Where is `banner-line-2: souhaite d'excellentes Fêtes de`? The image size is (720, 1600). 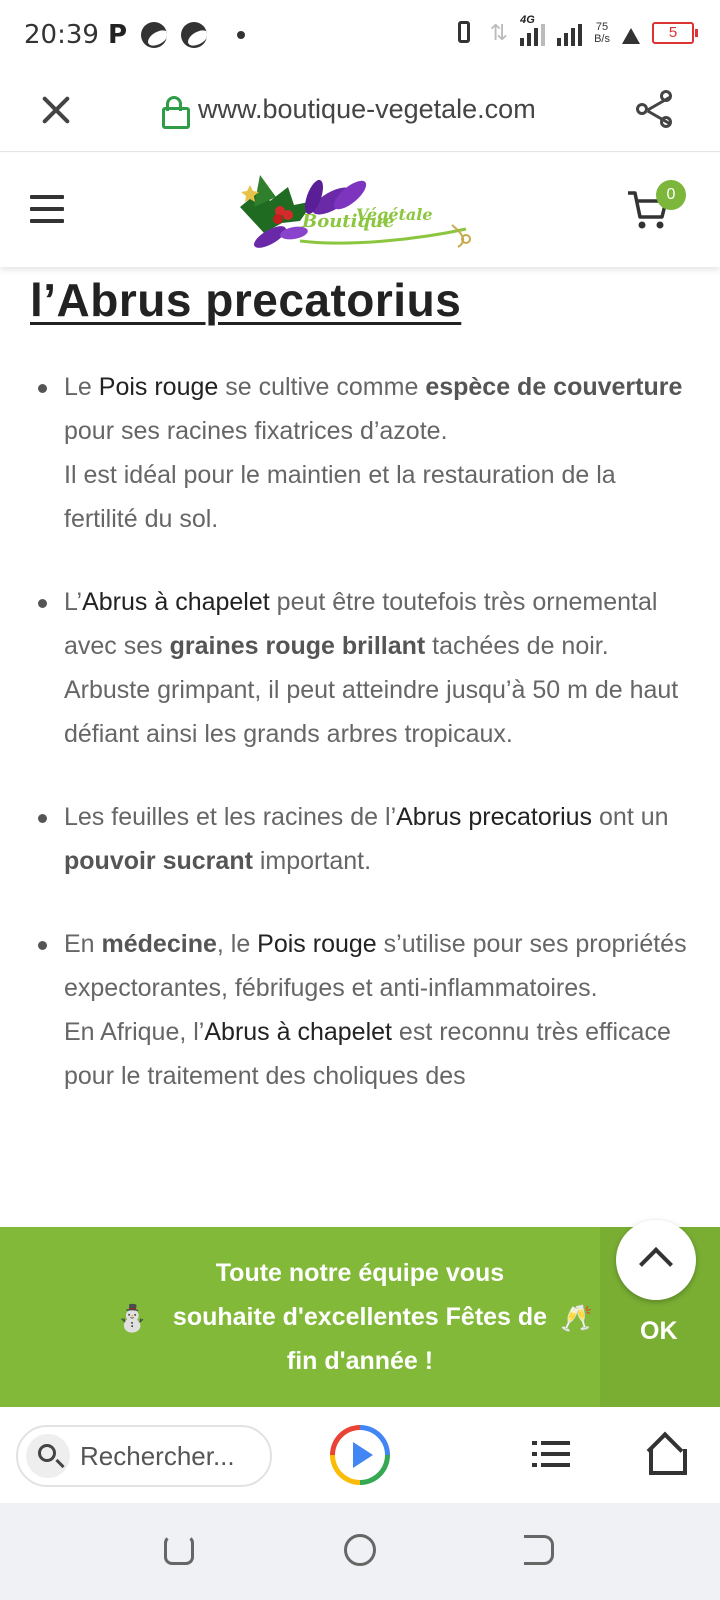 banner-line-2: souhaite d'excellentes Fêtes de is located at coordinates (360, 1317).